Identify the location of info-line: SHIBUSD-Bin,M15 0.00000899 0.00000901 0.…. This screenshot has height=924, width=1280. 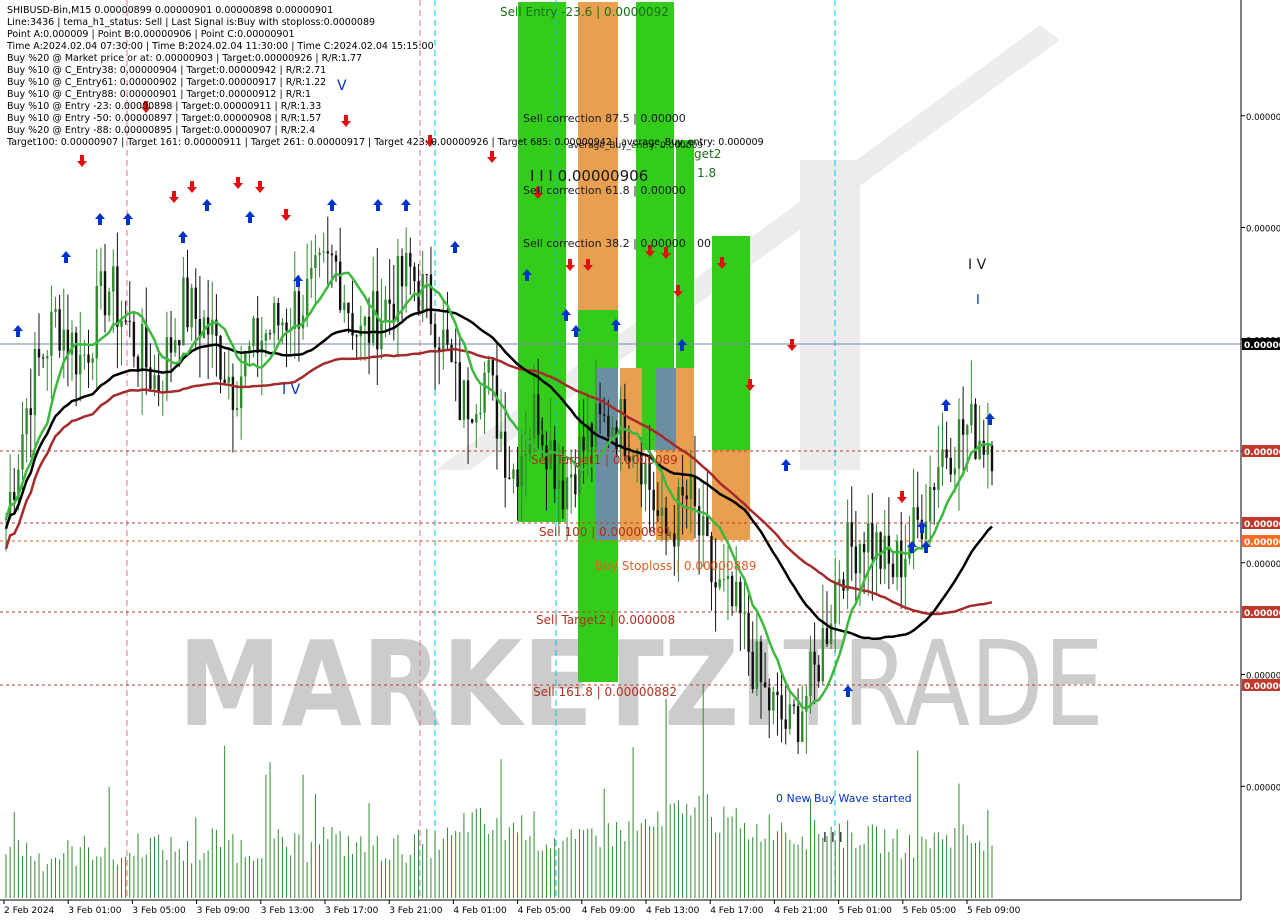
(170, 10).